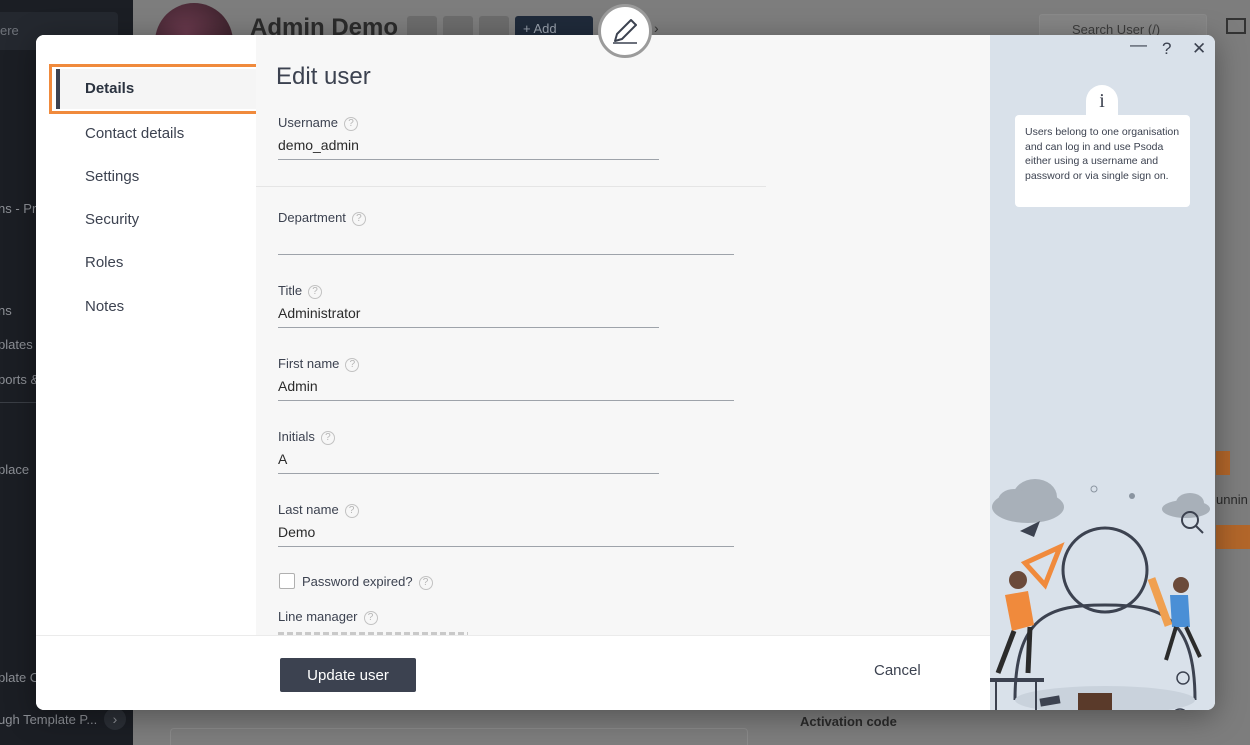 Image resolution: width=1250 pixels, height=745 pixels. What do you see at coordinates (296, 532) in the screenshot?
I see `last-name-field: Demo` at bounding box center [296, 532].